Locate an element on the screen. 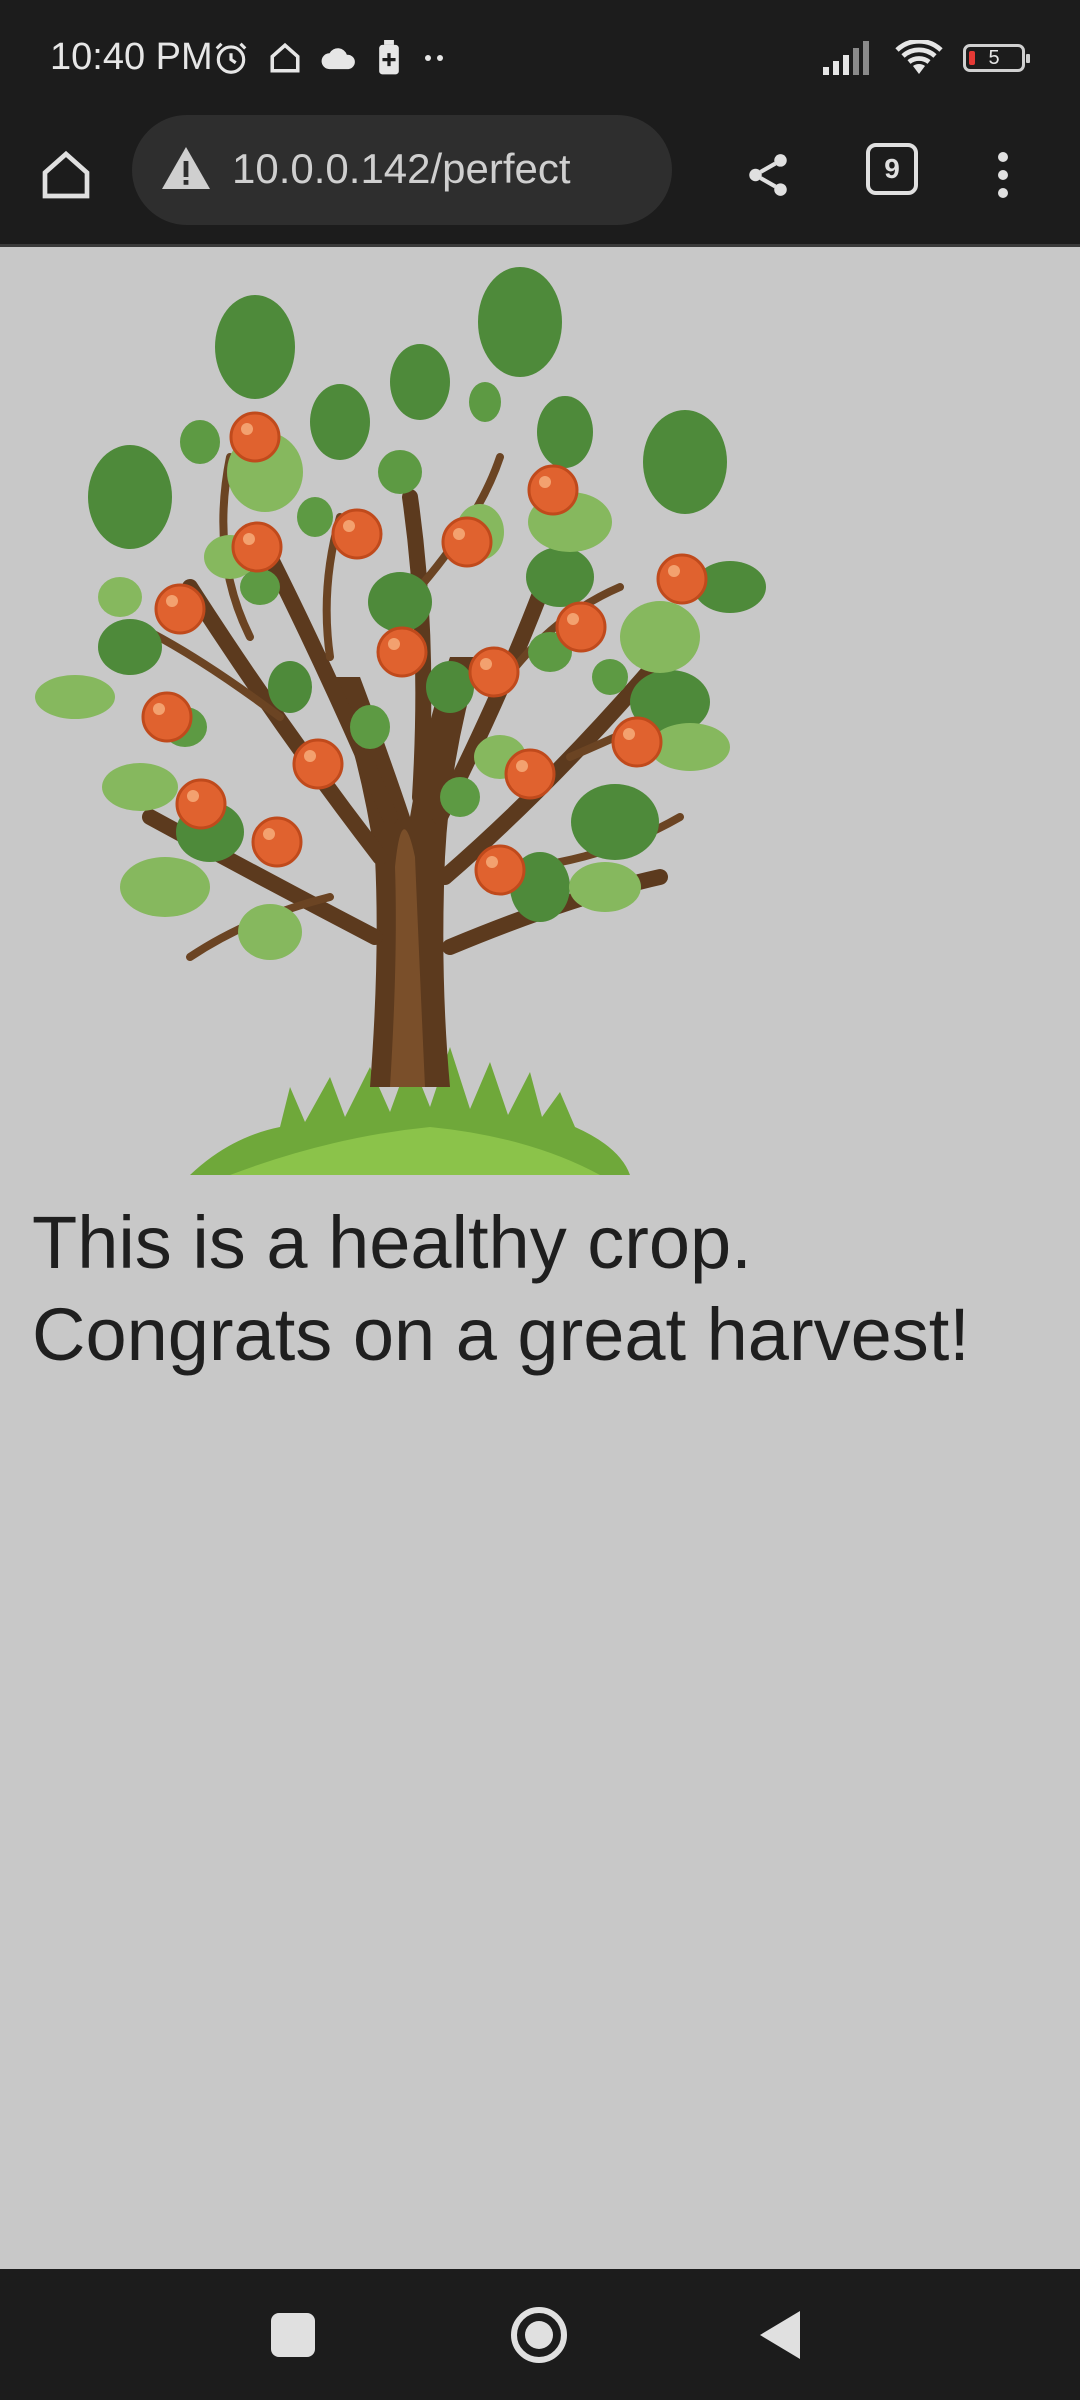 The width and height of the screenshot is (1080, 2400). home-icon is located at coordinates (66, 174).